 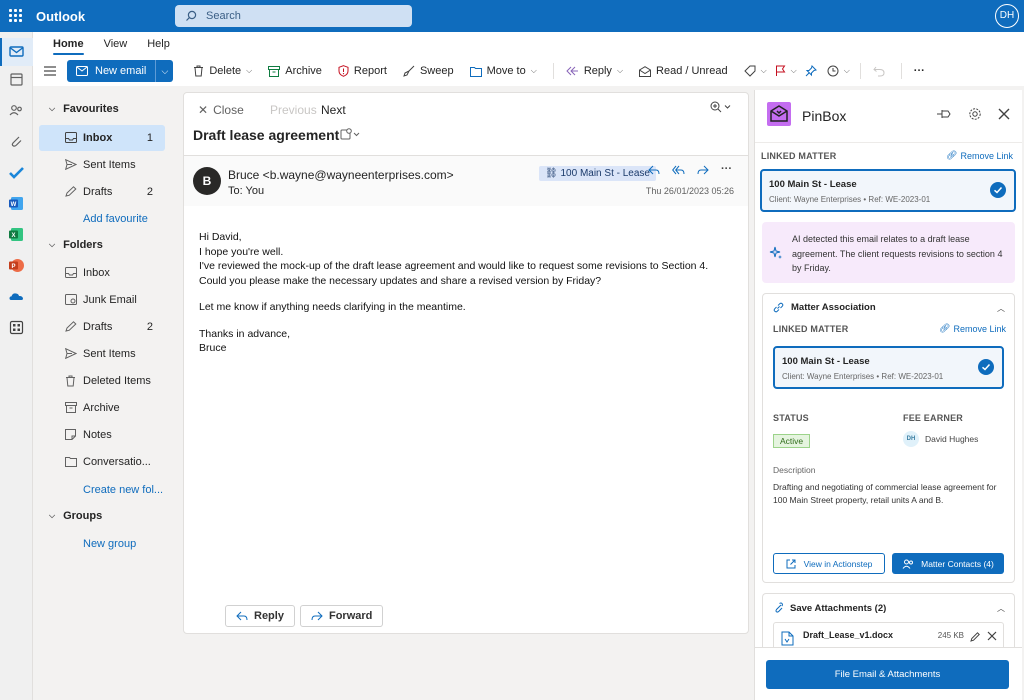 I want to click on app-launcher-icon, so click(x=16, y=16).